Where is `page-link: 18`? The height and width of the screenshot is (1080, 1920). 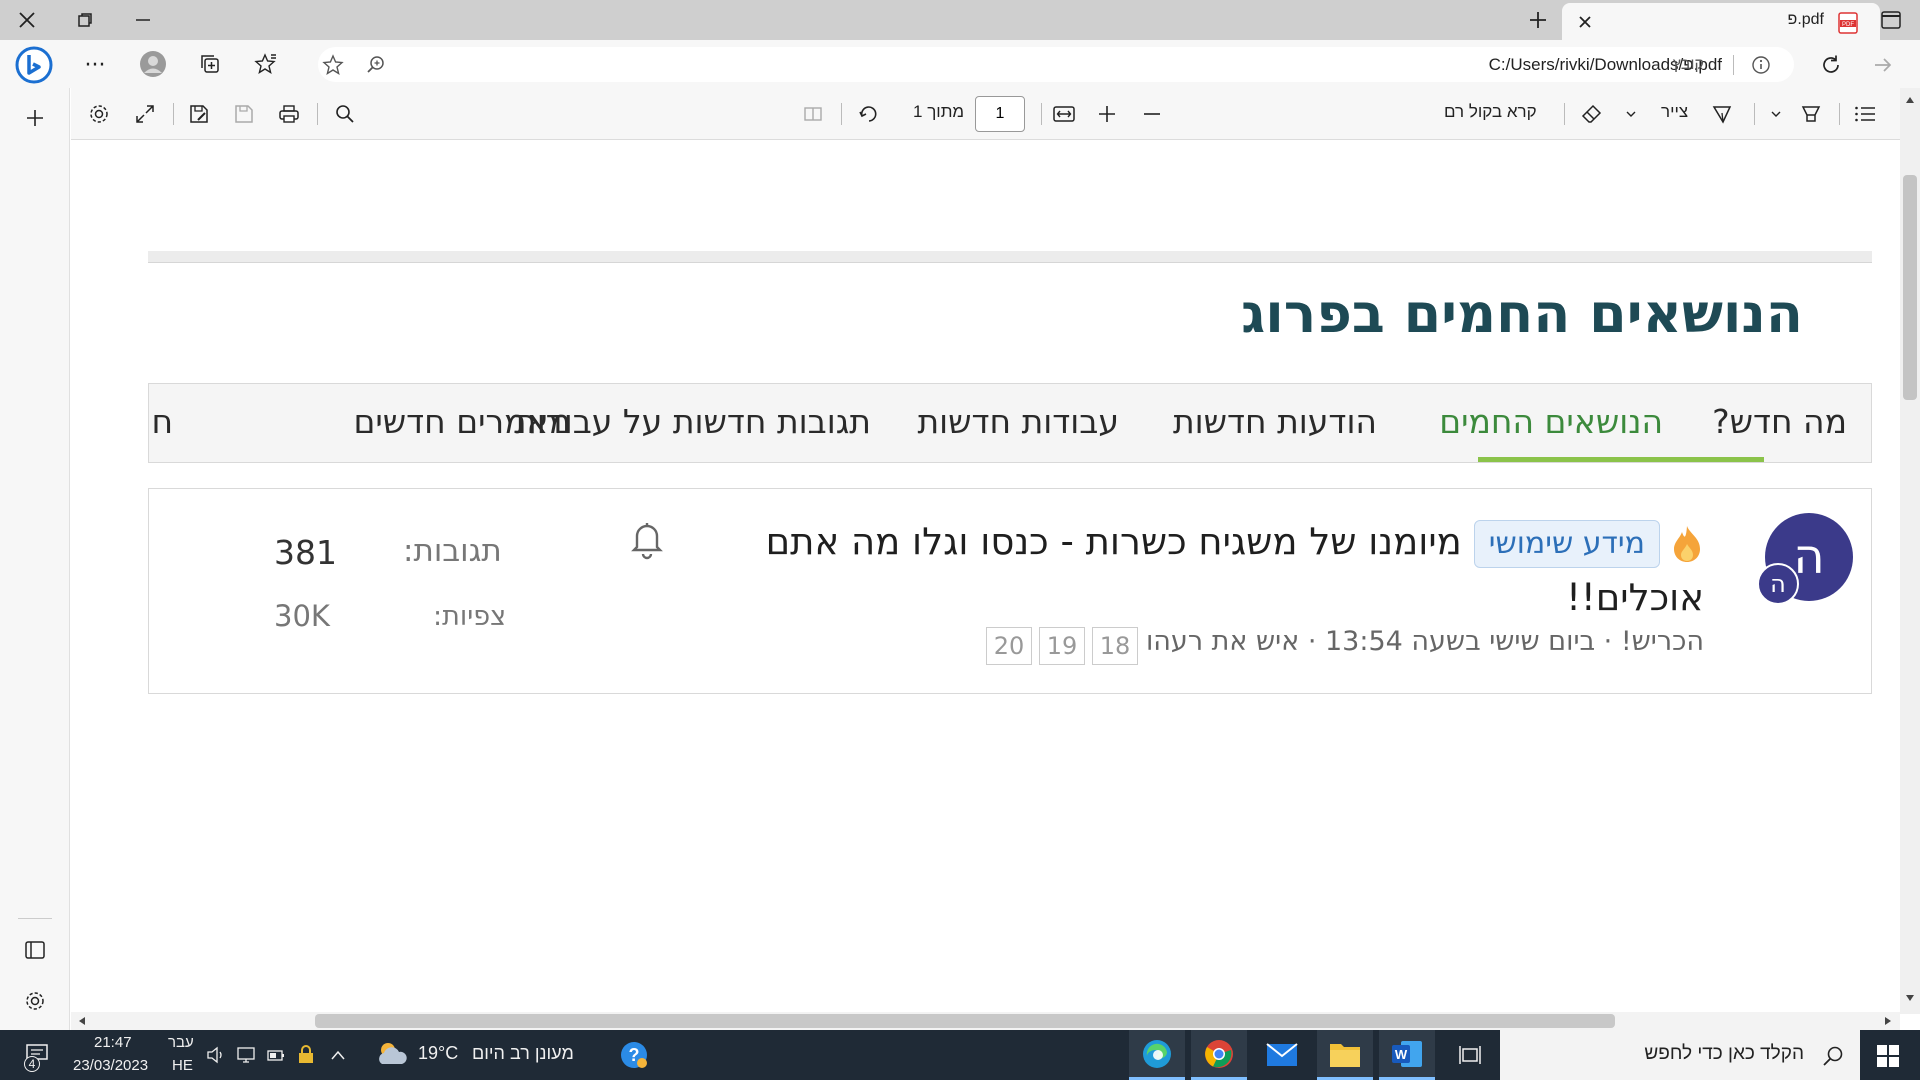 page-link: 18 is located at coordinates (1115, 646).